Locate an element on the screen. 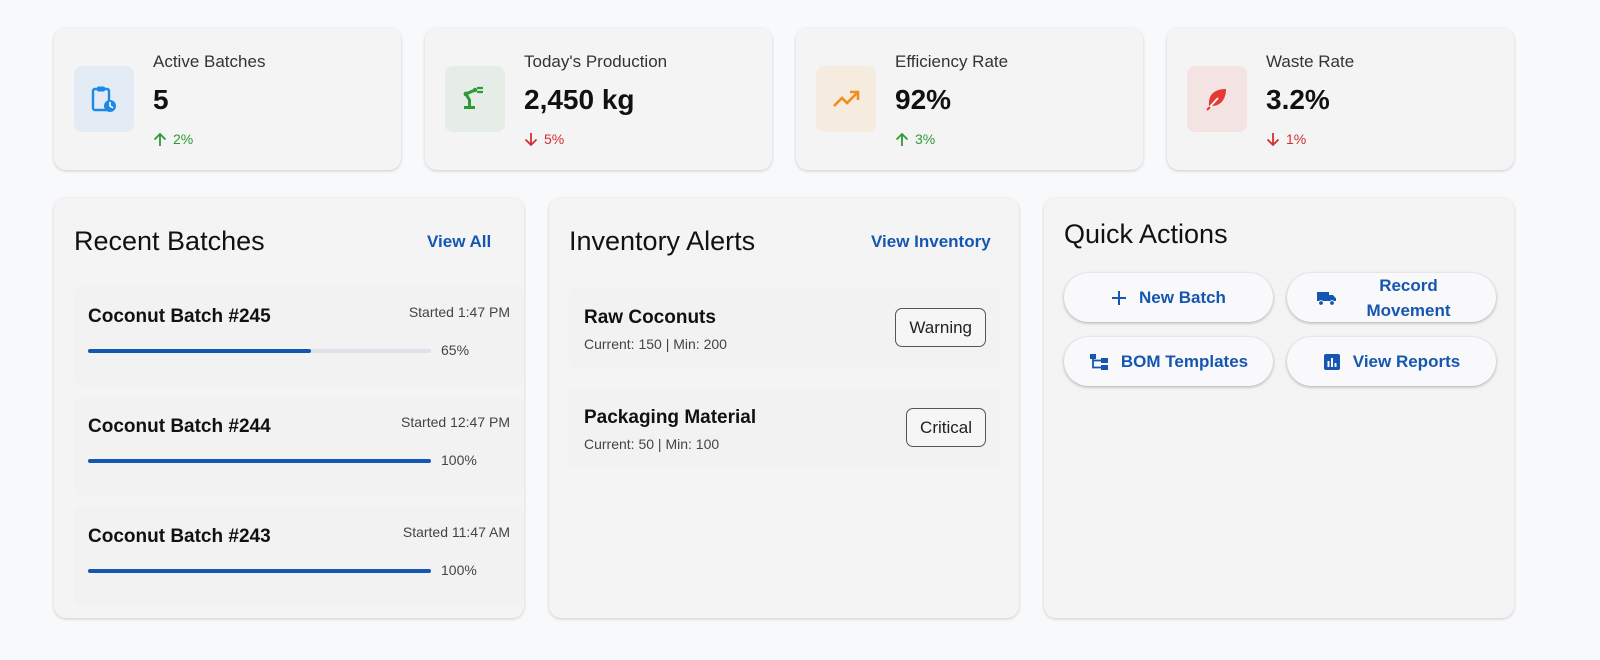 The image size is (1600, 660). batch-start-time: Started 11:47 AM is located at coordinates (456, 532).